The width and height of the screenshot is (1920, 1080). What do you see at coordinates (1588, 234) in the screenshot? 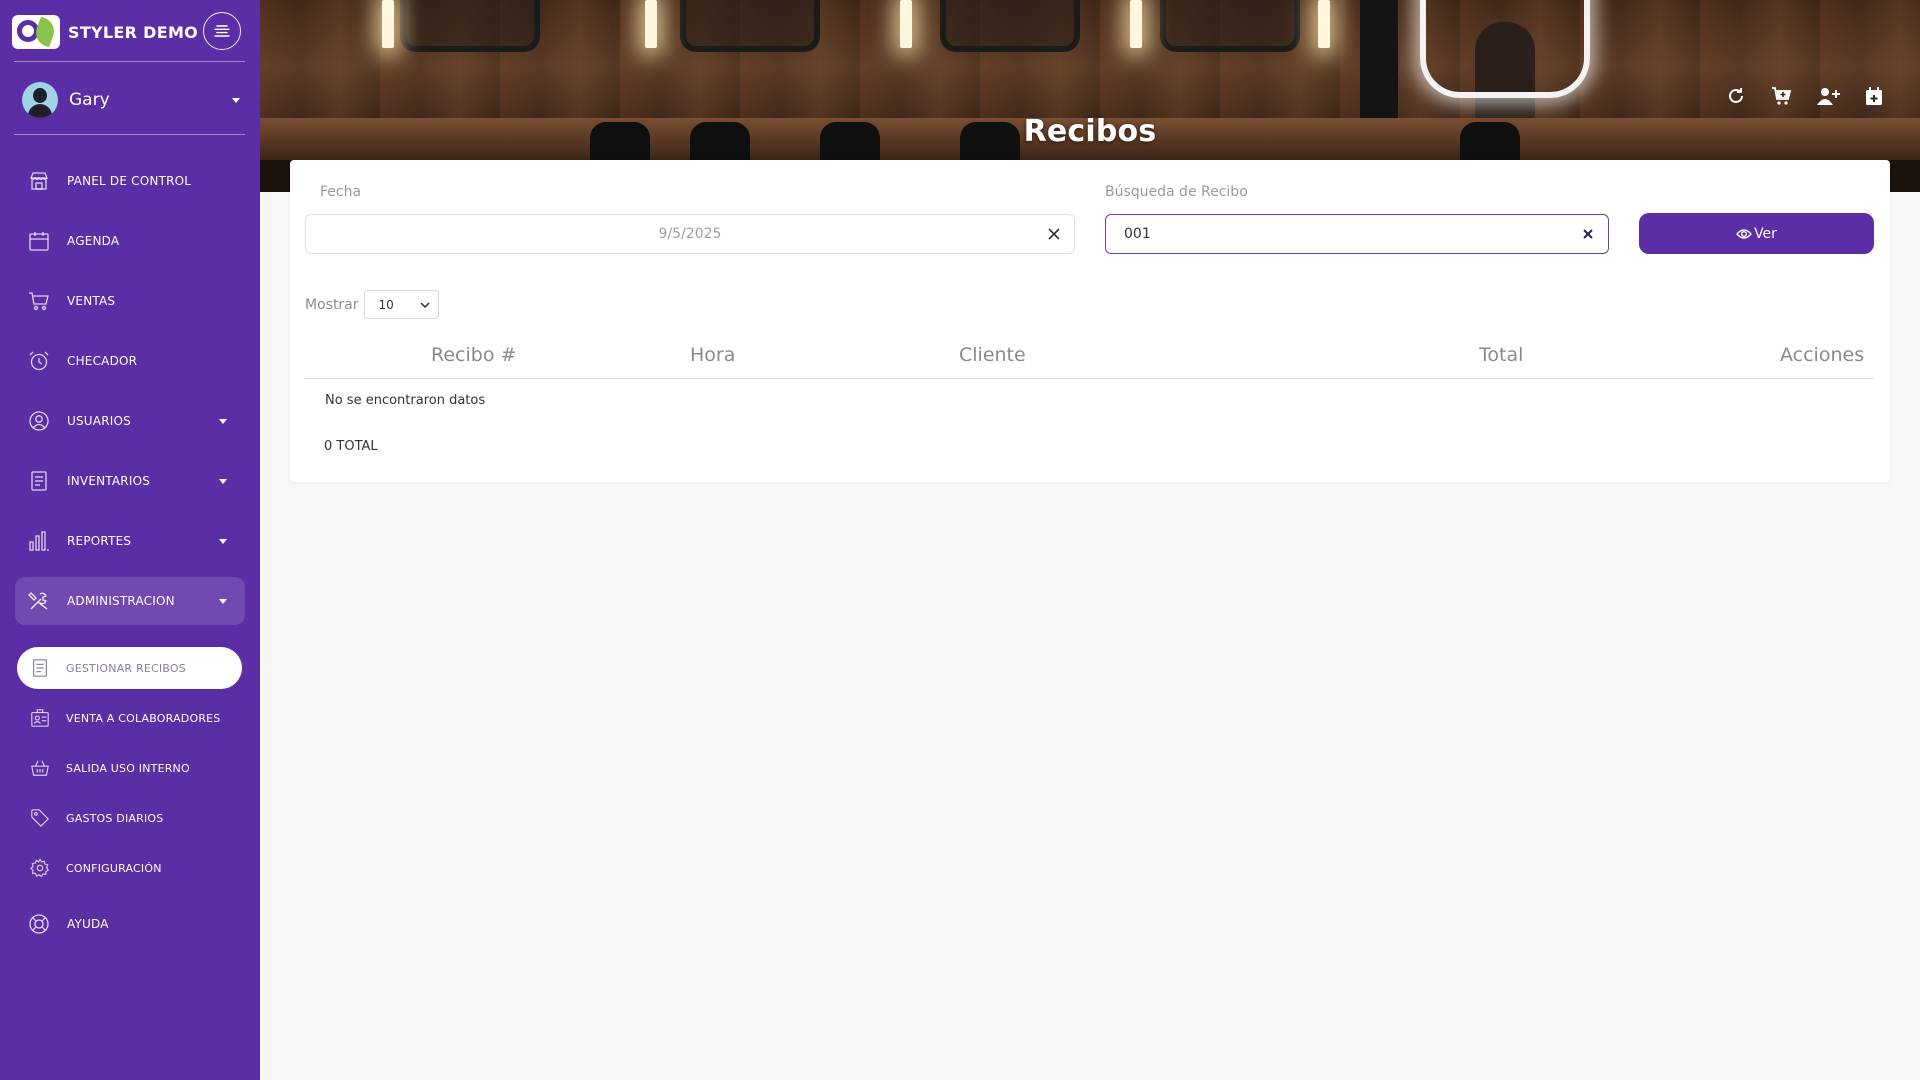
I see `clear-search-icon` at bounding box center [1588, 234].